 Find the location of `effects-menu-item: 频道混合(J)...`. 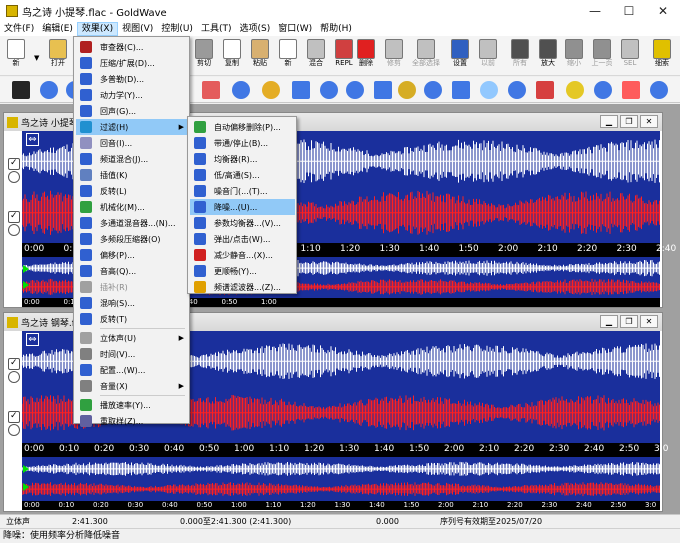

effects-menu-item: 频道混合(J)... is located at coordinates (132, 159).